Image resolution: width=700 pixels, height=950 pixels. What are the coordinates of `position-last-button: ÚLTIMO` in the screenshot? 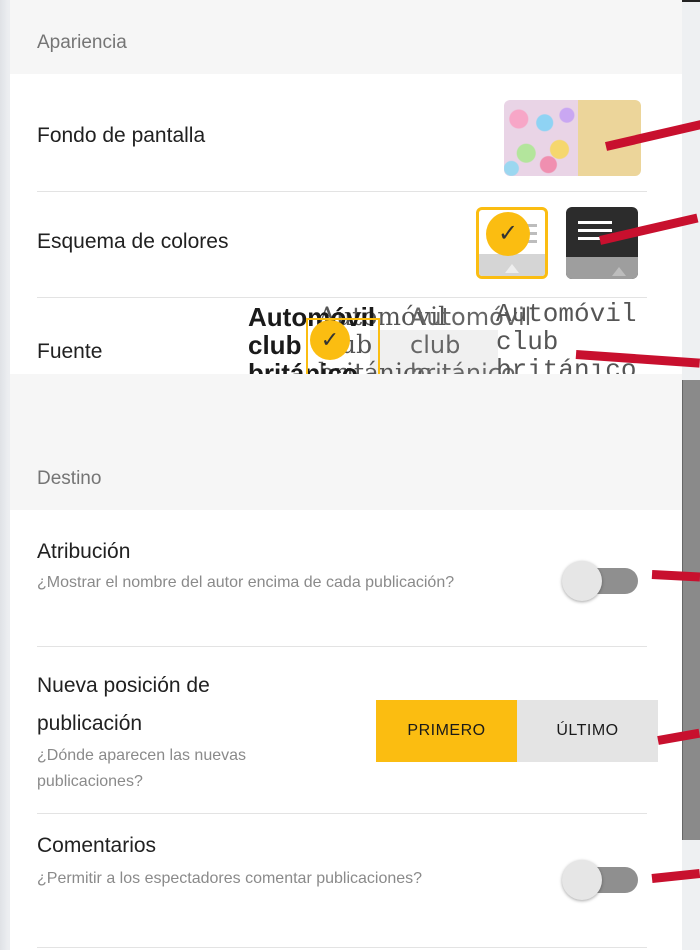 It's located at (587, 731).